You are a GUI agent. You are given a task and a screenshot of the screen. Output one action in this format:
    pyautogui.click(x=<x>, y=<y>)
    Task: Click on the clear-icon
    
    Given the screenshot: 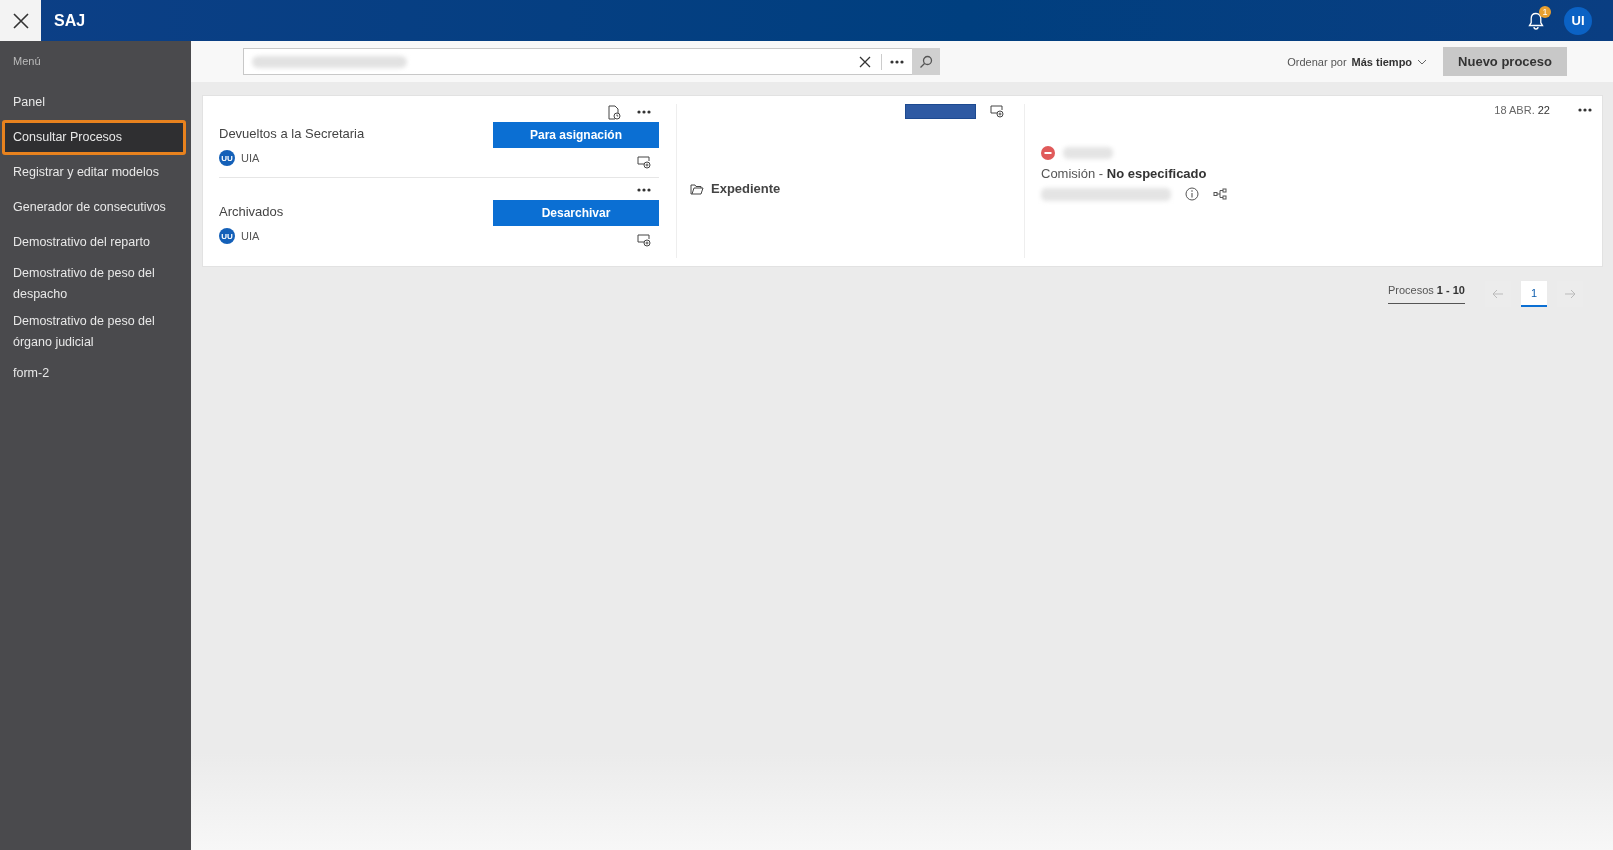 What is the action you would take?
    pyautogui.click(x=865, y=61)
    